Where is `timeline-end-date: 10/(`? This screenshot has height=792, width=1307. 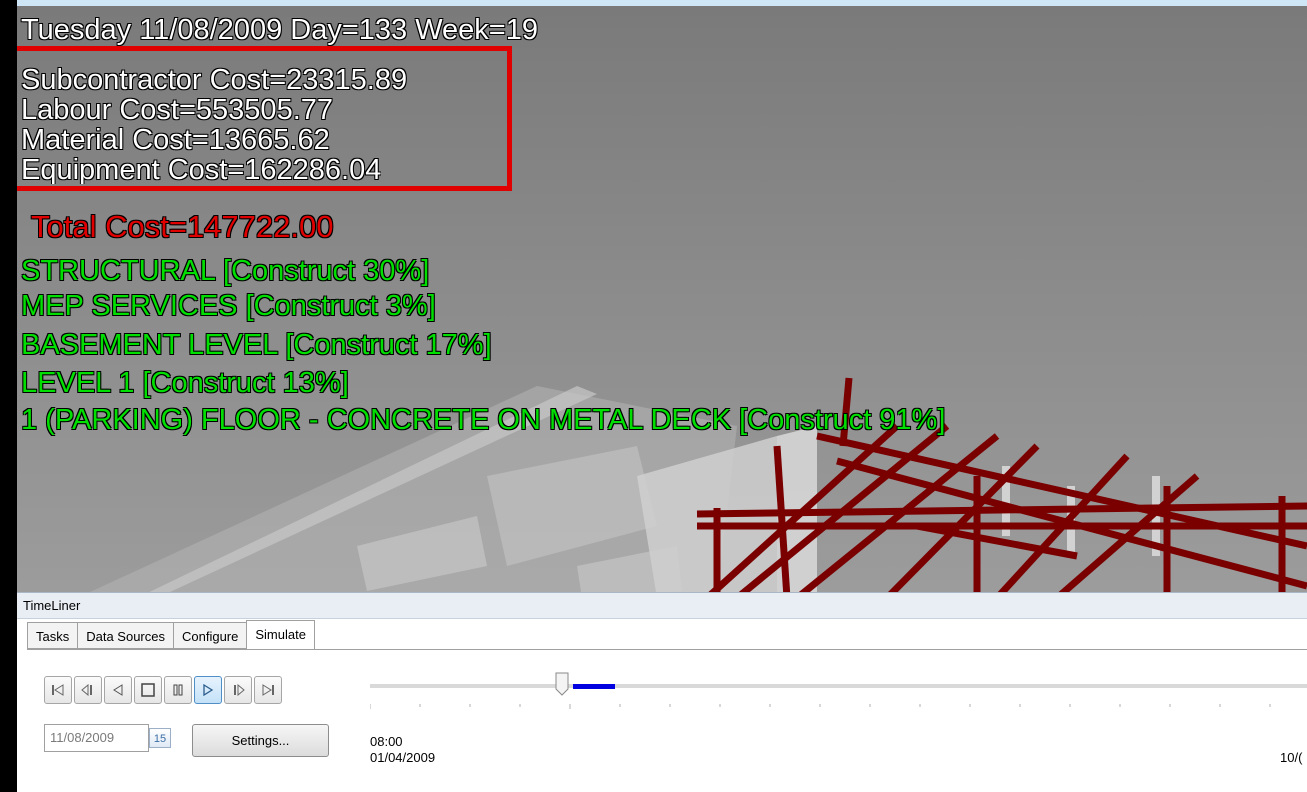 timeline-end-date: 10/( is located at coordinates (1291, 757).